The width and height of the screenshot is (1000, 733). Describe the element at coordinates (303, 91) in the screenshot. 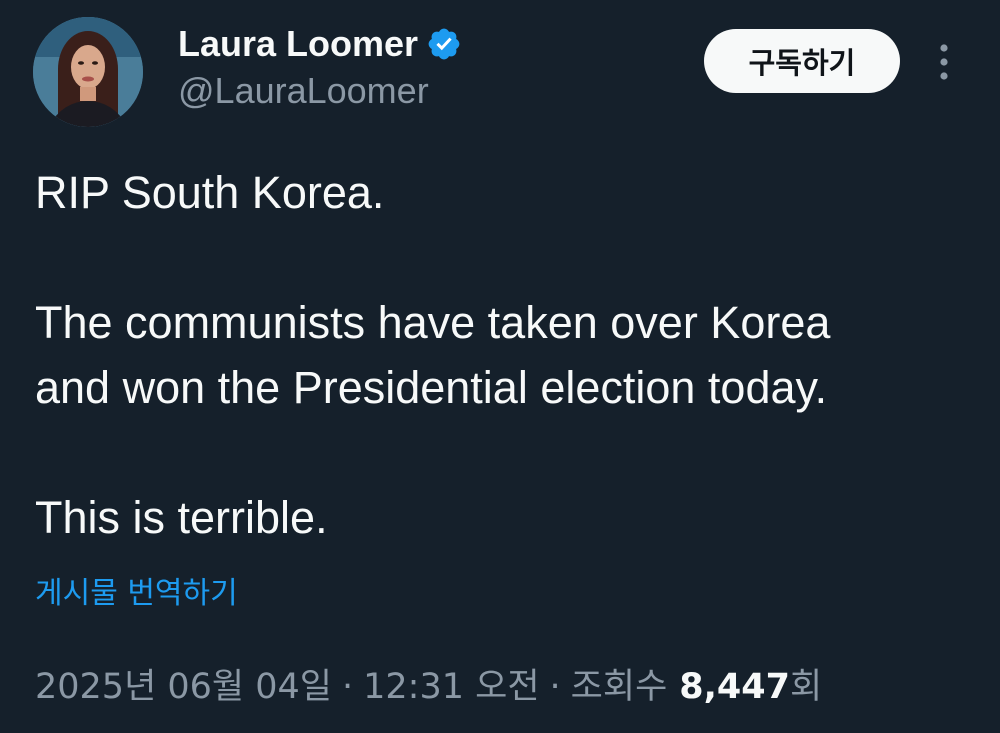

I see `user-handle: @LauraLoomer` at that location.